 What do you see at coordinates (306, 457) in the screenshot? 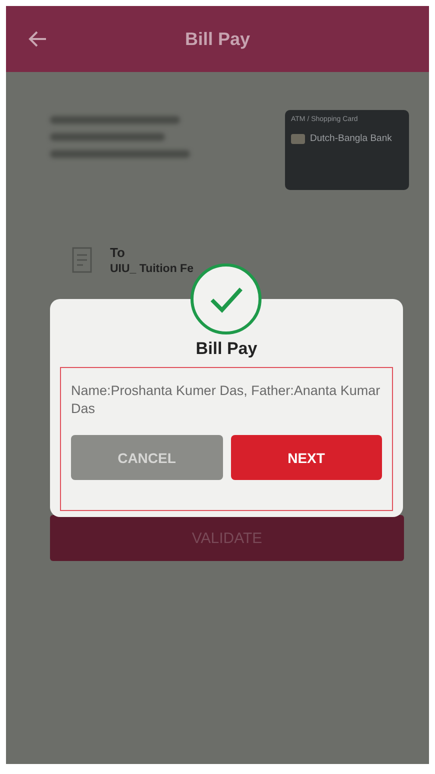
I see `next-button: NEXT` at bounding box center [306, 457].